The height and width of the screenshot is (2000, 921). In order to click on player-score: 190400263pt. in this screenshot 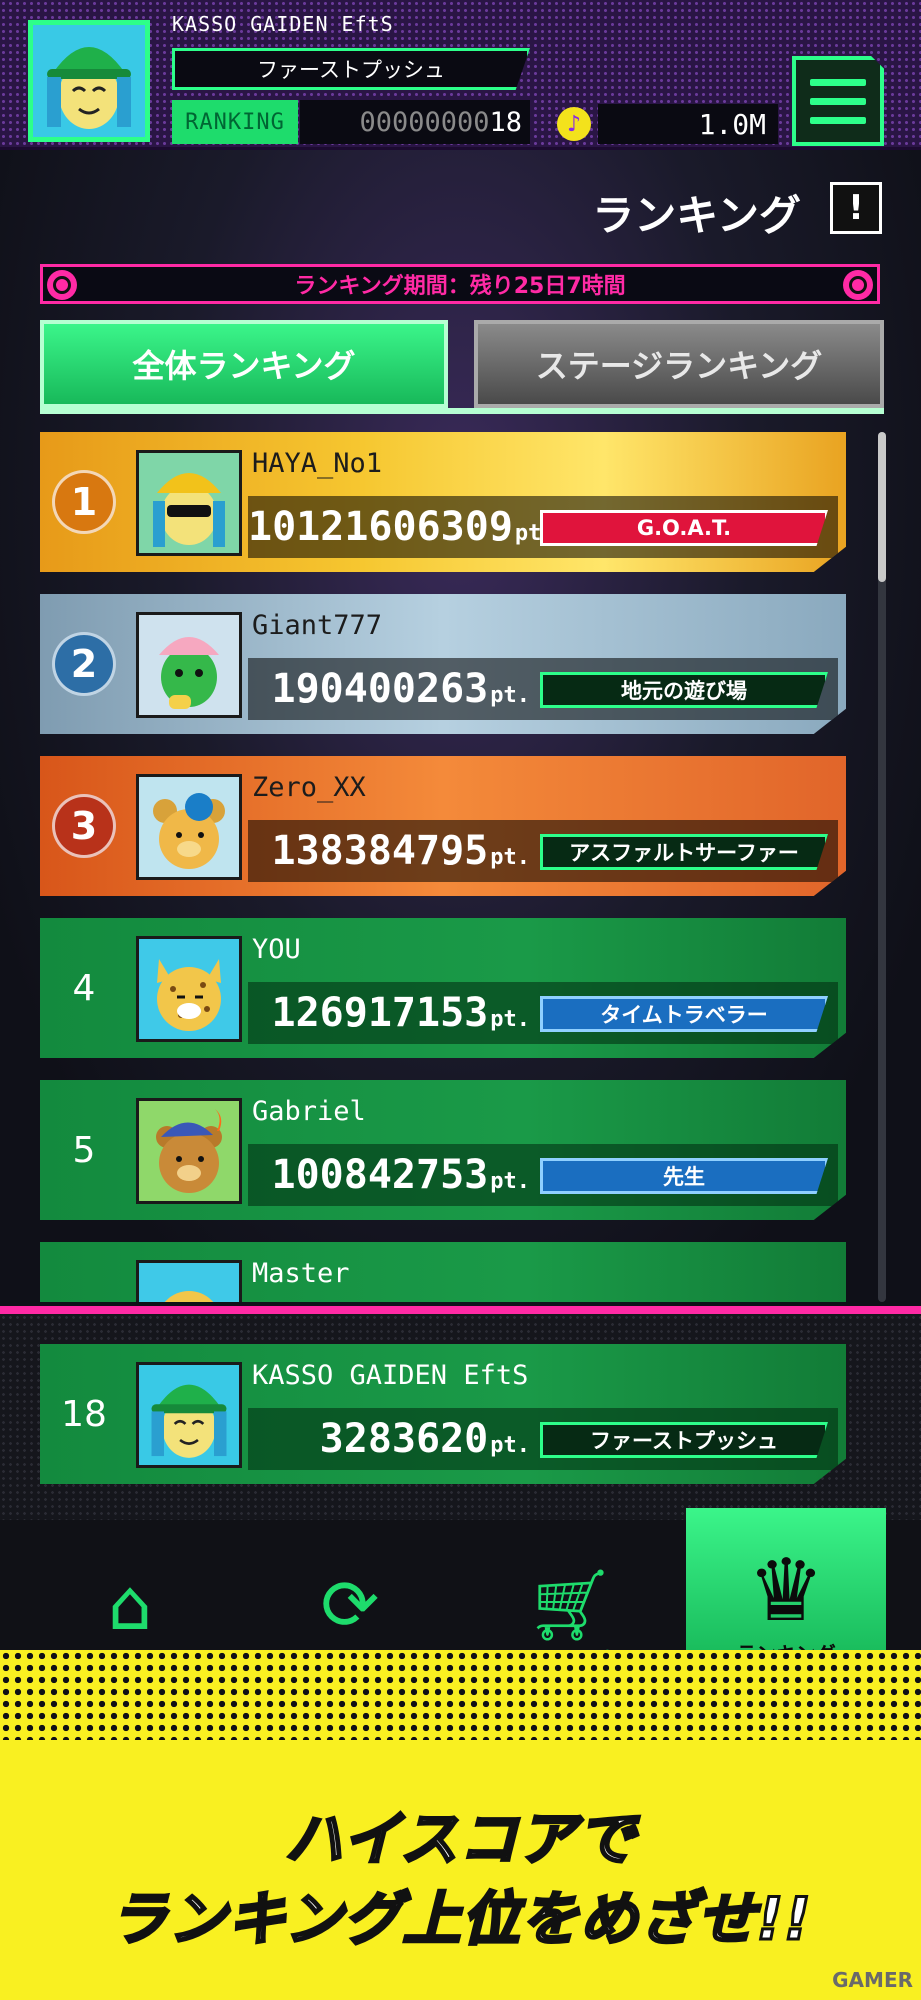, I will do `click(389, 689)`.